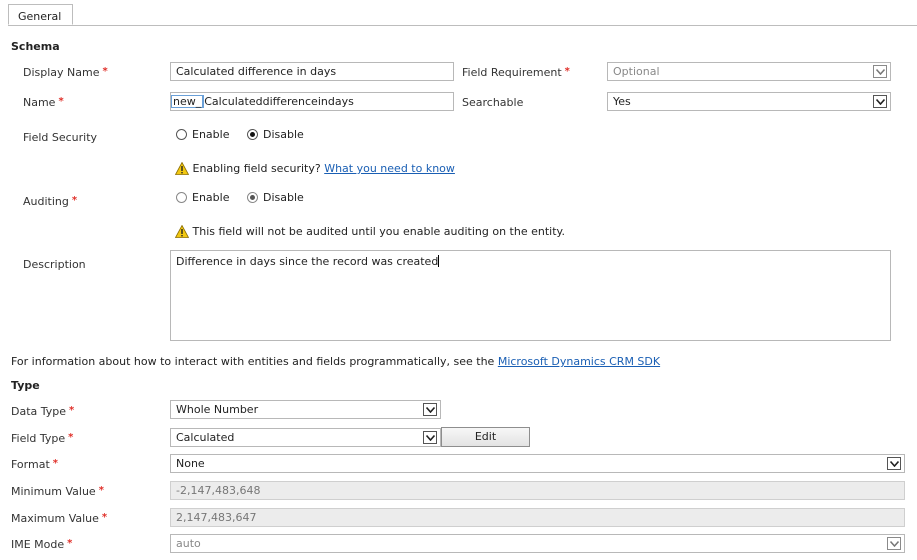  I want to click on section-schema-heading: Schema, so click(35, 46).